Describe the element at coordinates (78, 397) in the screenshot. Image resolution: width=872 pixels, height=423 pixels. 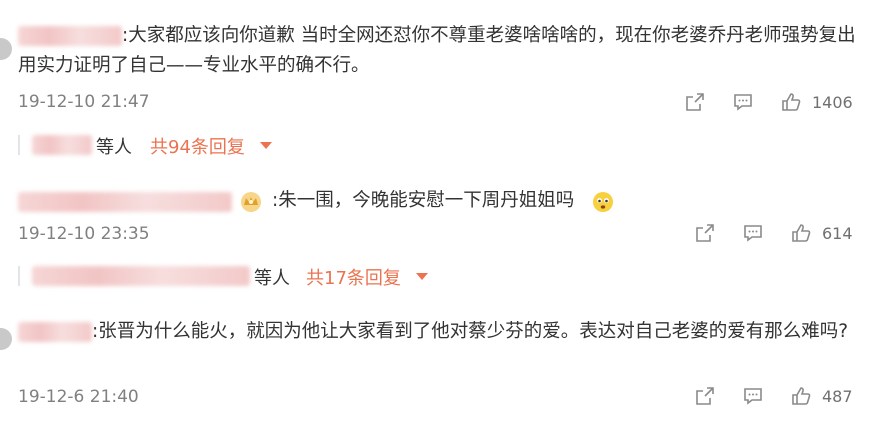
I see `comment-timestamp: 19-12-6 21:40` at that location.